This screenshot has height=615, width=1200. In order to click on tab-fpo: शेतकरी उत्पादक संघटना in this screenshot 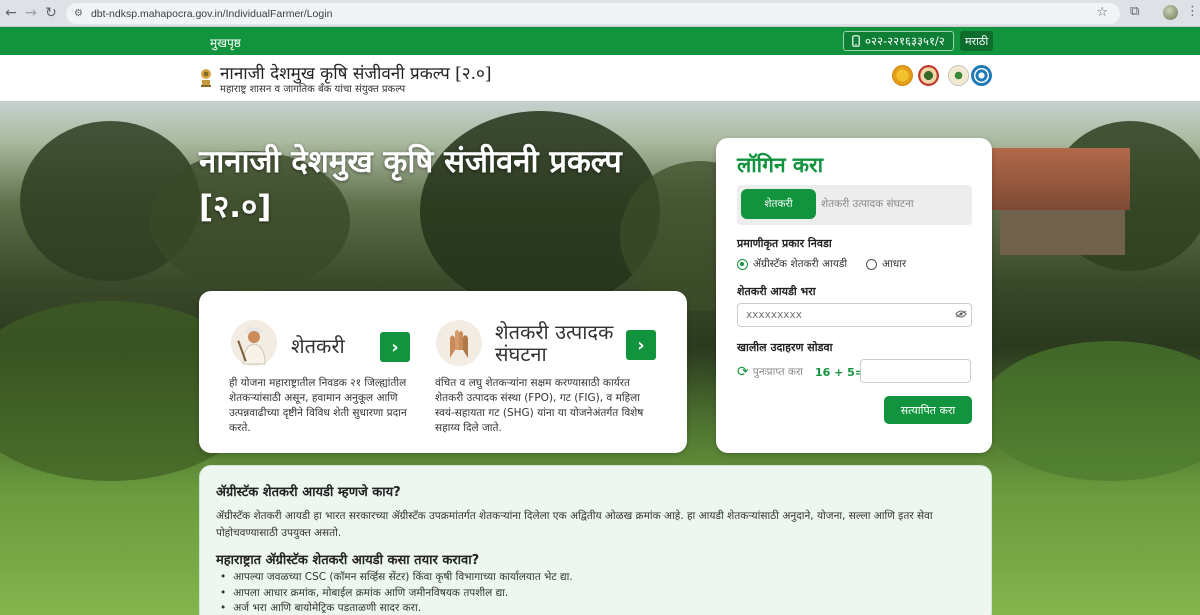, I will do `click(867, 204)`.